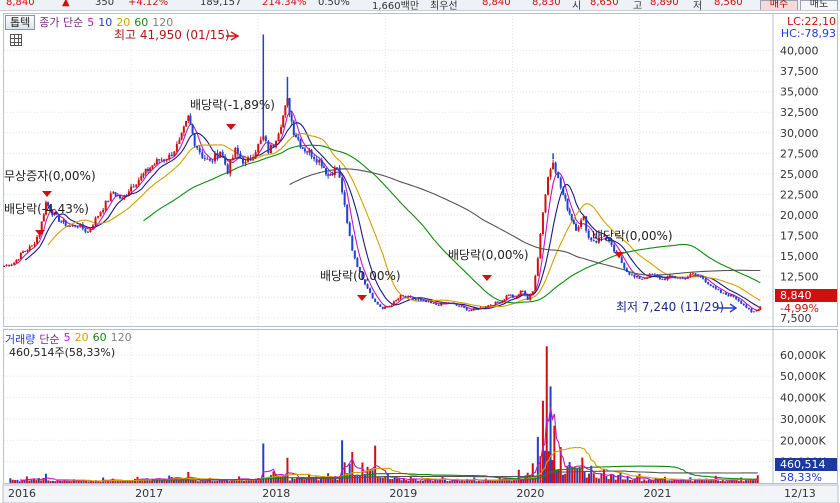 The width and height of the screenshot is (840, 503). Describe the element at coordinates (796, 295) in the screenshot. I see `current-price-badge-text: 8,840` at that location.